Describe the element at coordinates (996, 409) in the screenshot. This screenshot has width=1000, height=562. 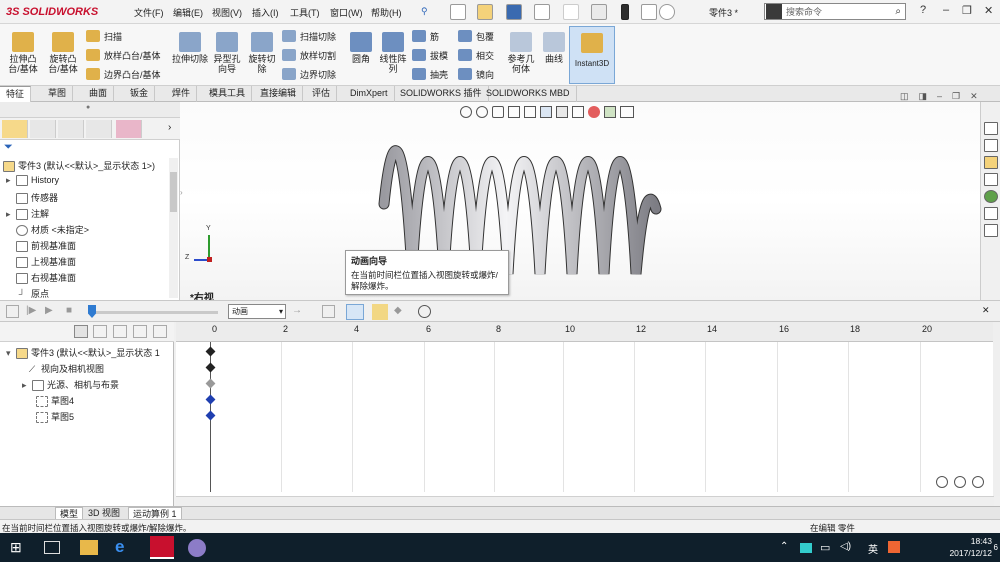
I see `timeline-vertical-scrollbar` at that location.